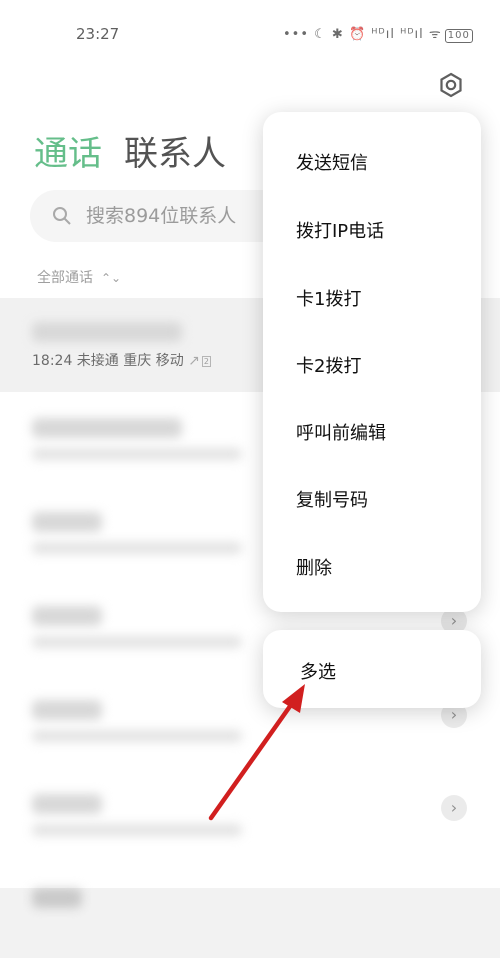 Image resolution: width=500 pixels, height=958 pixels. What do you see at coordinates (314, 567) in the screenshot?
I see `menu-item-delete: 删除` at bounding box center [314, 567].